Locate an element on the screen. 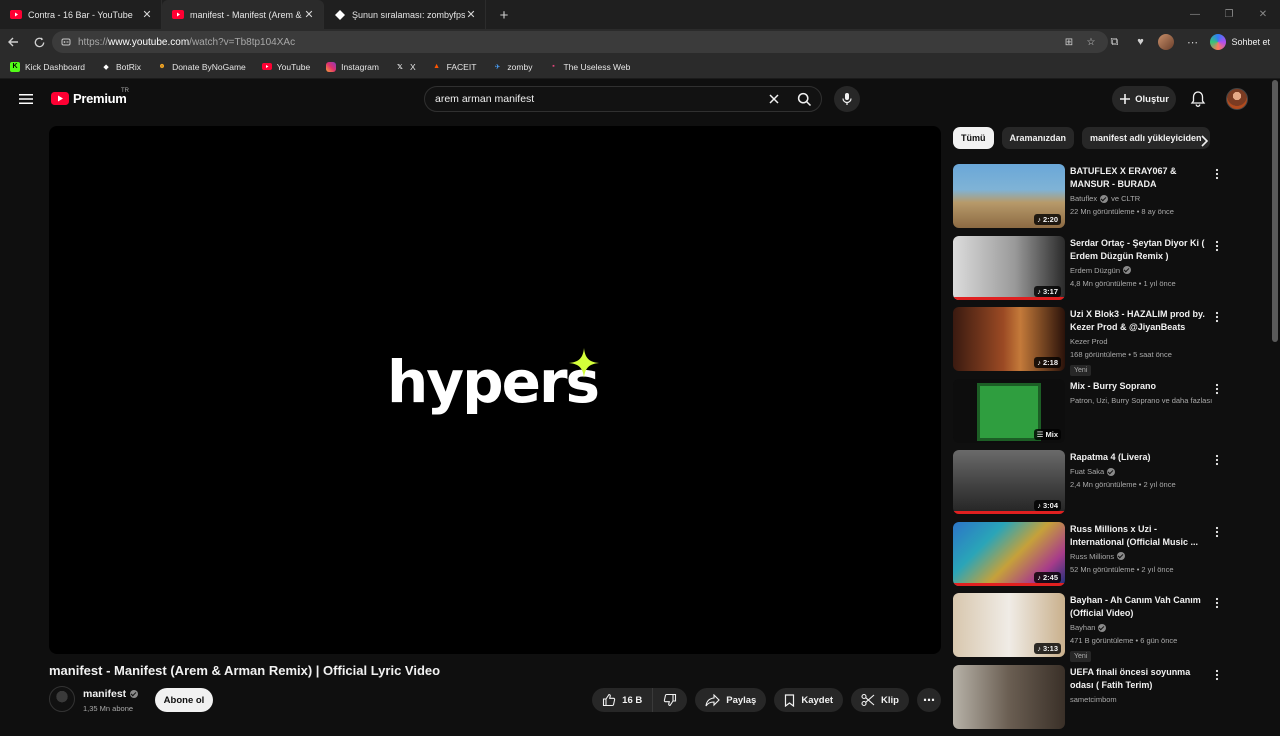  favorite-star-icon: ☆ is located at coordinates (1091, 42).